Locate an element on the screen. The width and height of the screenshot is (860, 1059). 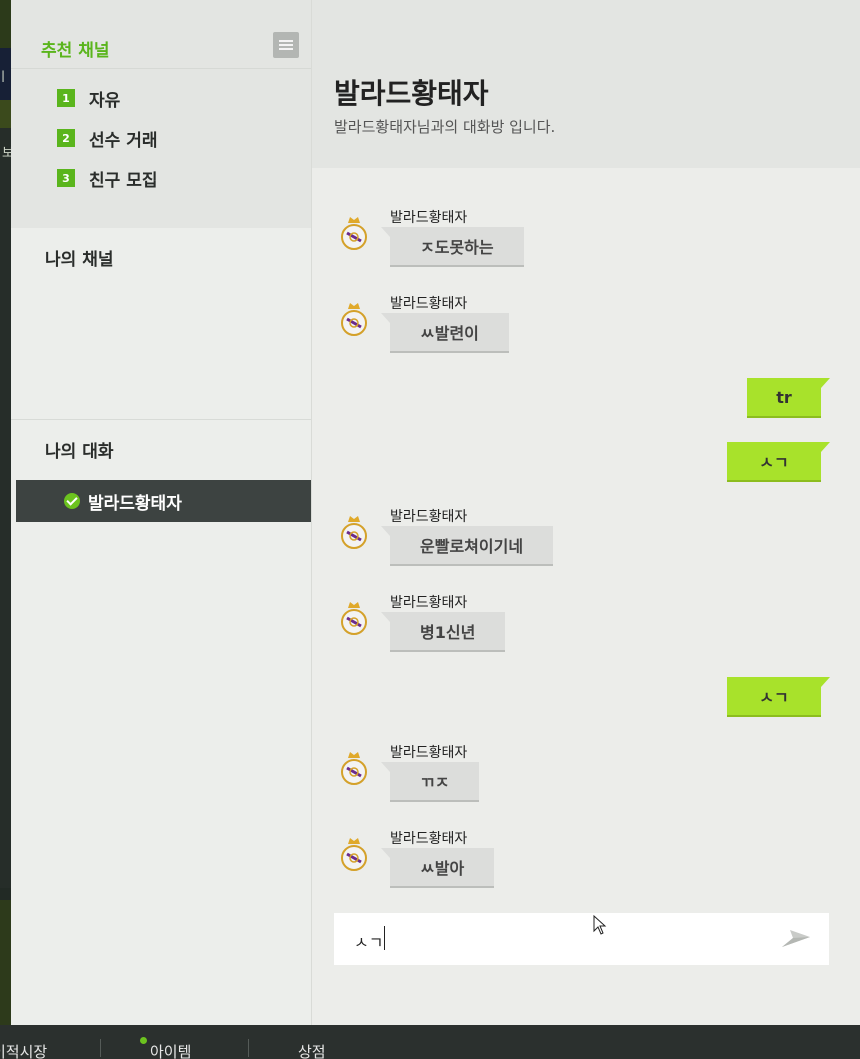
my-conversations-title: 나의 대화 is located at coordinates (79, 452).